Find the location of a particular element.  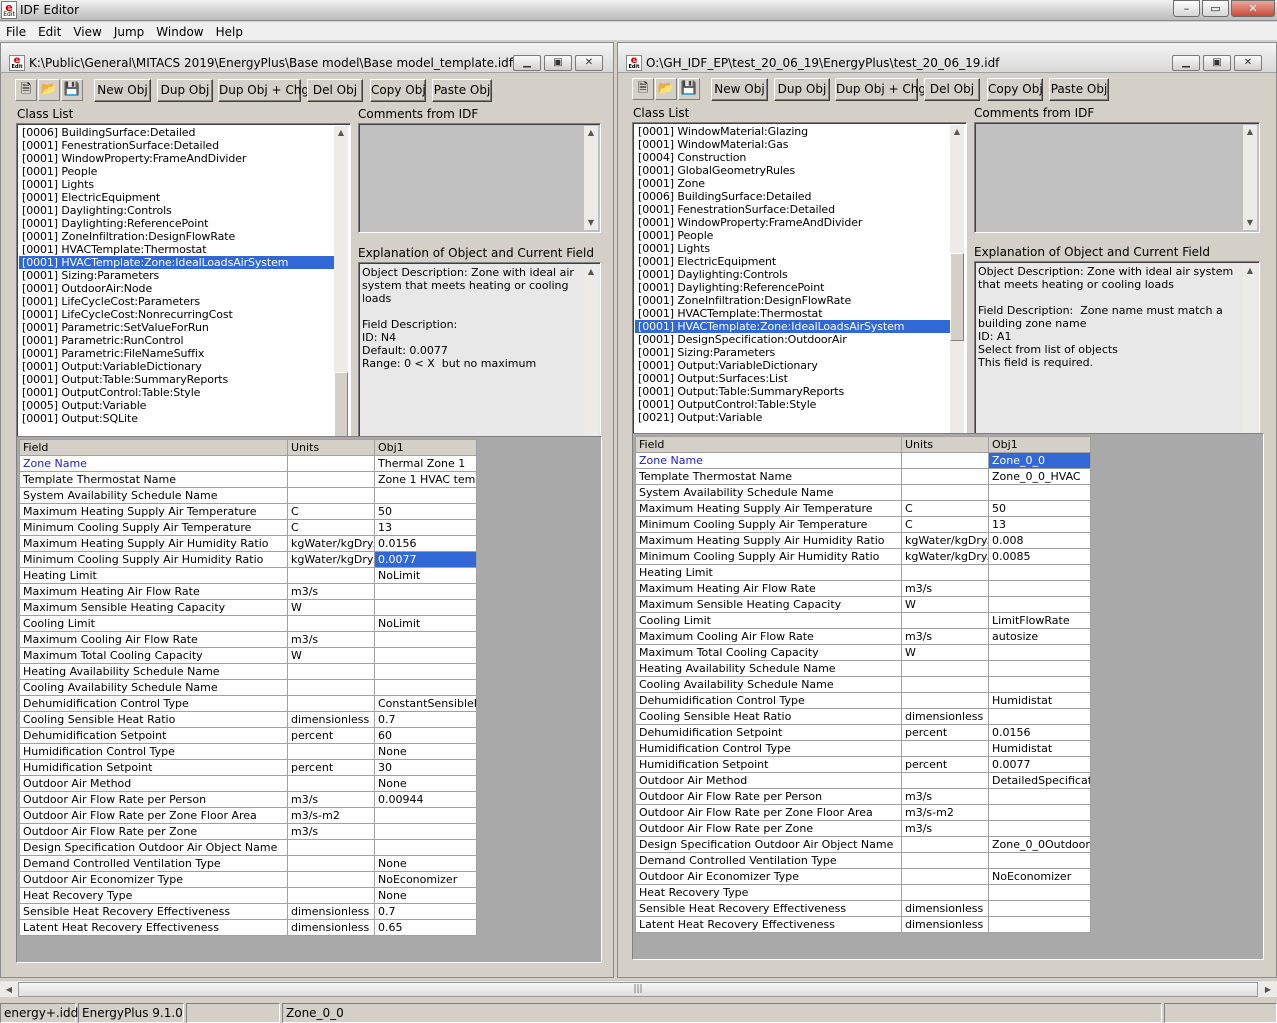

class-list-item: [0001] Output:SQLite is located at coordinates (177, 418).